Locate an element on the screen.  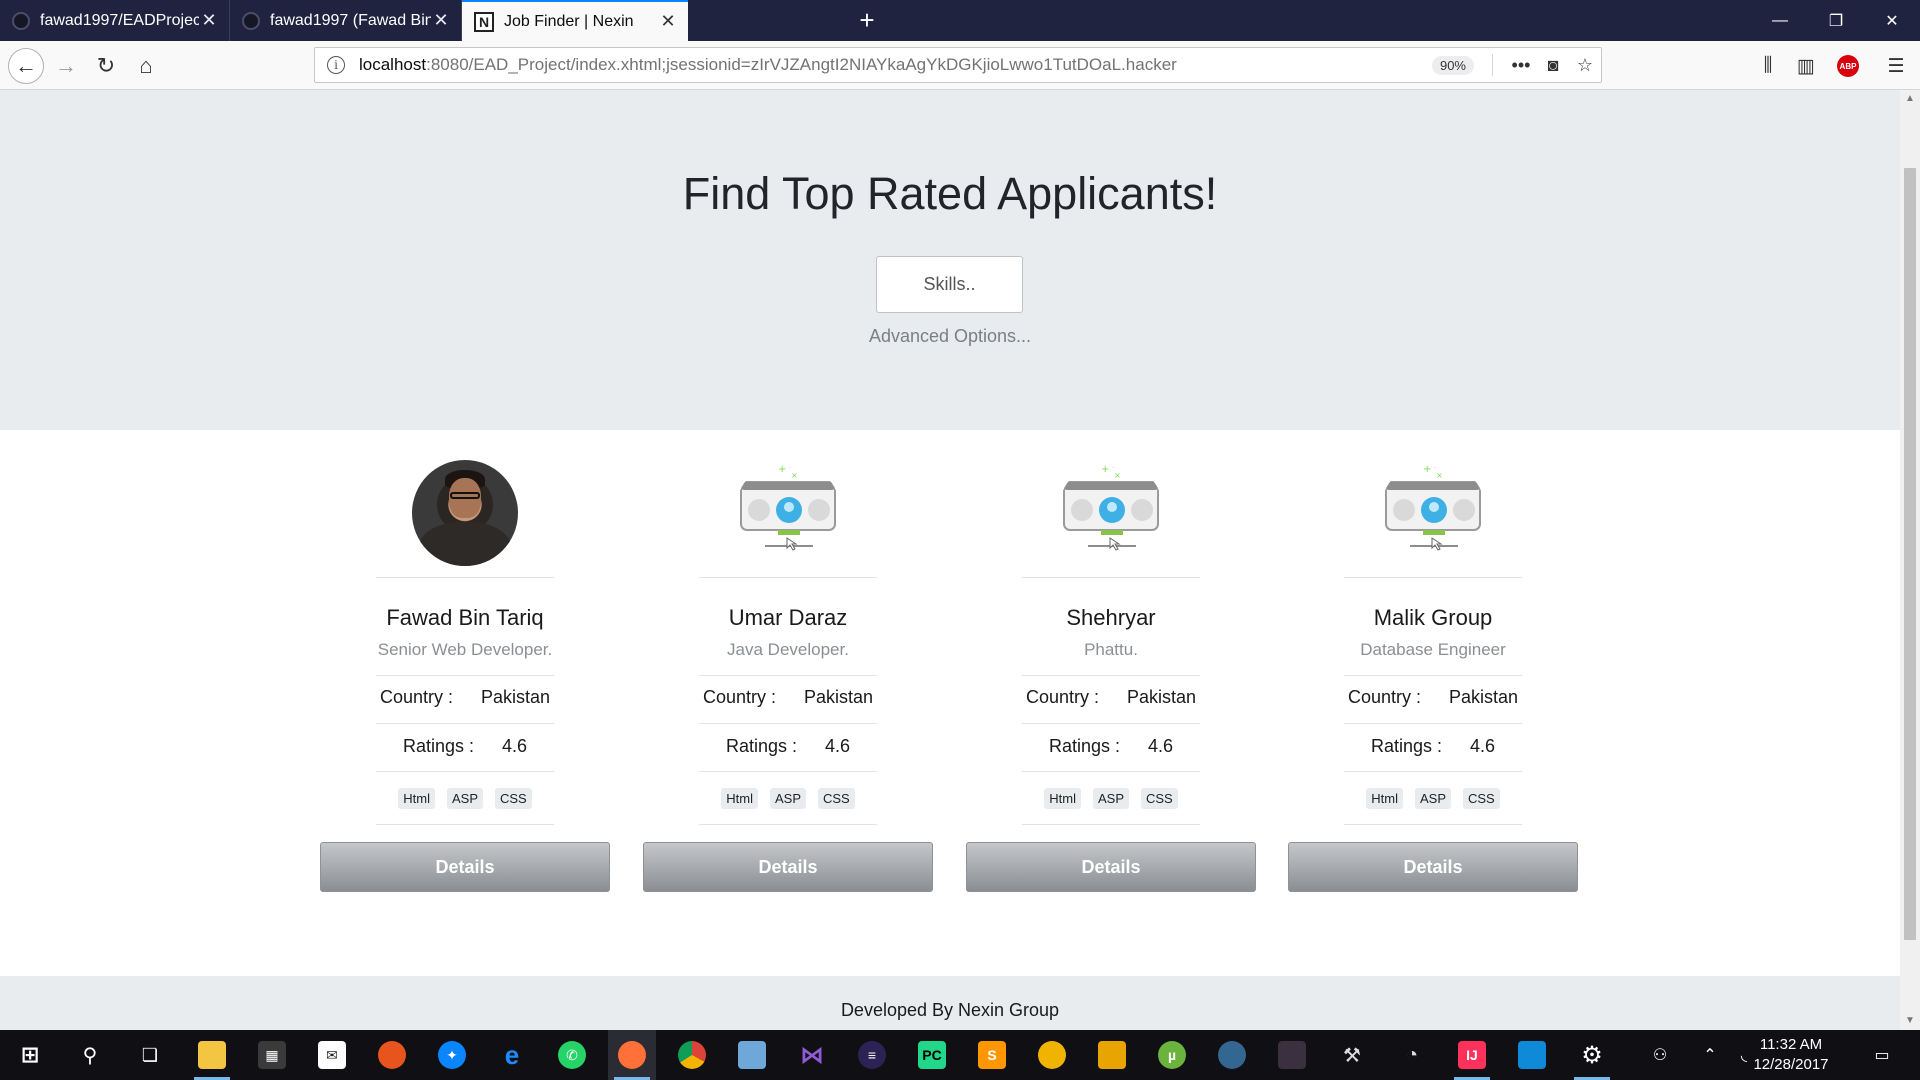
taskbar-edge: e is located at coordinates (512, 1055).